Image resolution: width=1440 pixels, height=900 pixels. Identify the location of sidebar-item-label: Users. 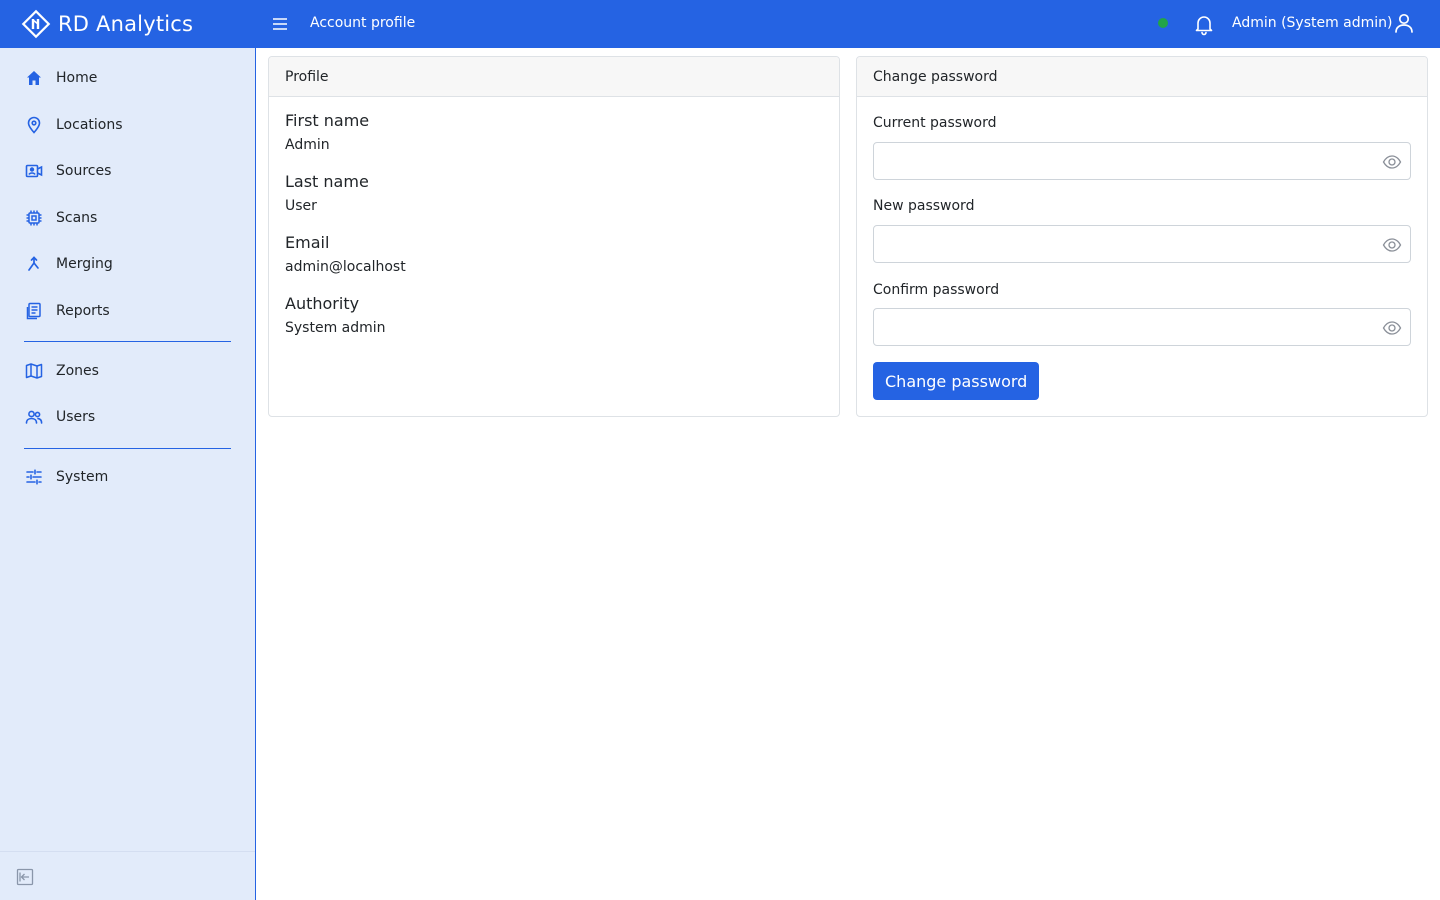
(76, 417).